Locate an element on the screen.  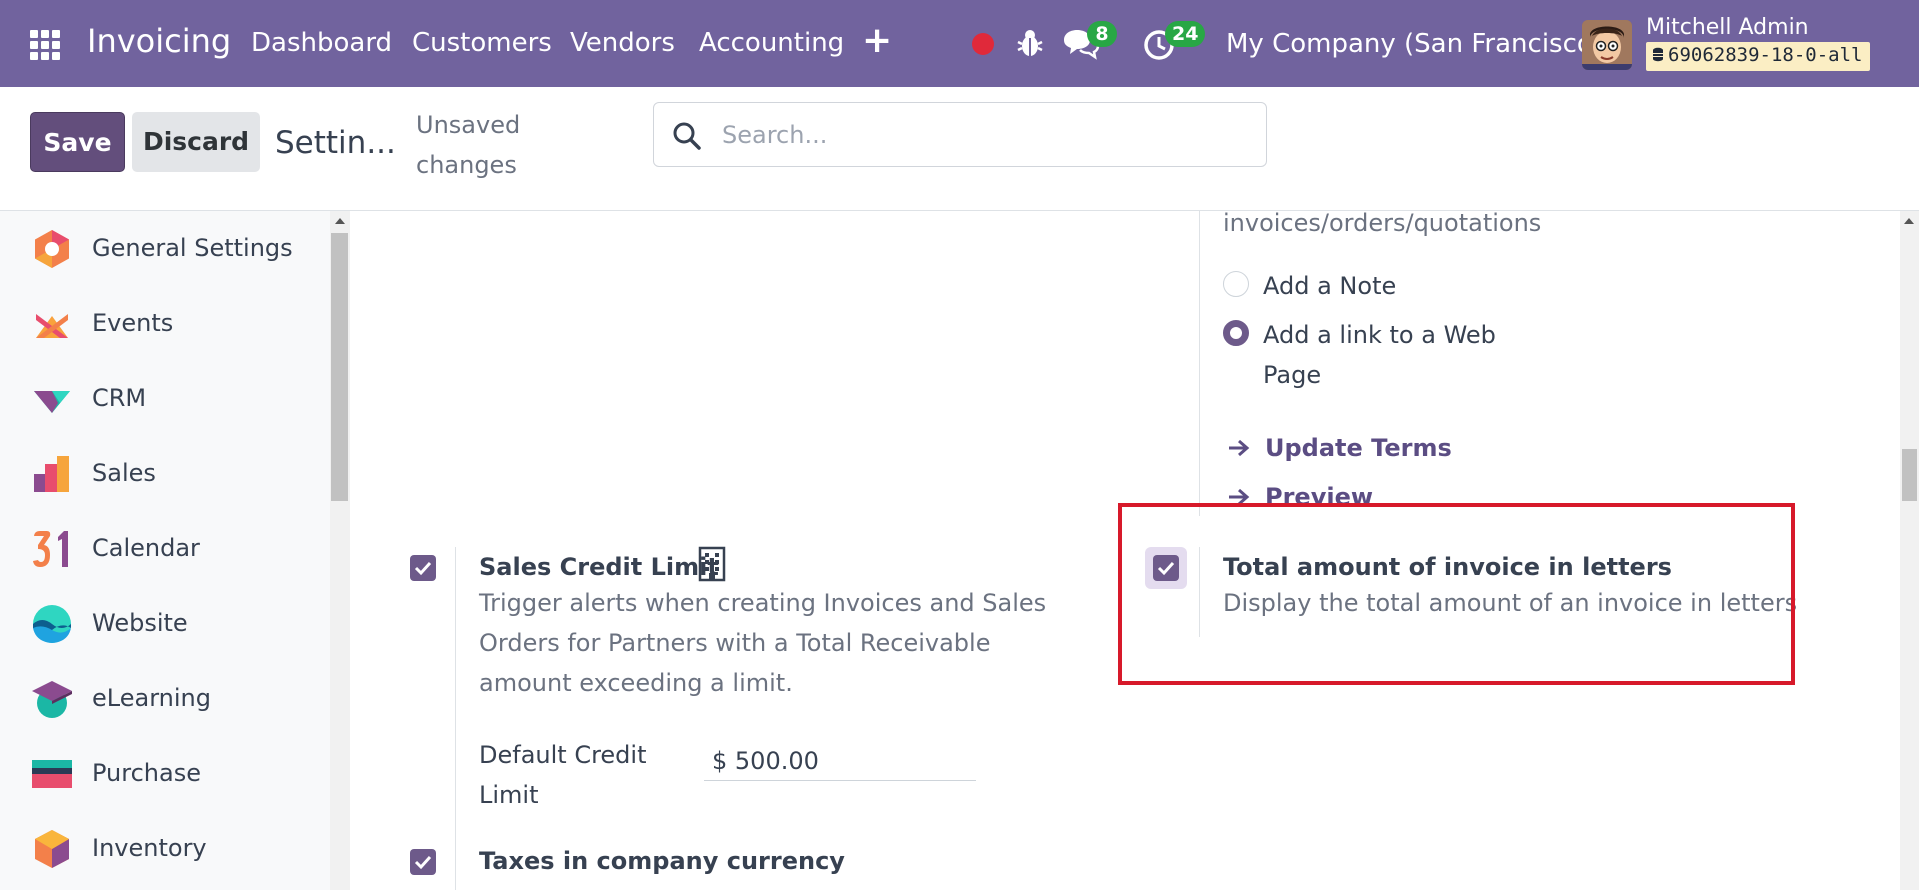
quick-create-plus-icon: + is located at coordinates (877, 40).